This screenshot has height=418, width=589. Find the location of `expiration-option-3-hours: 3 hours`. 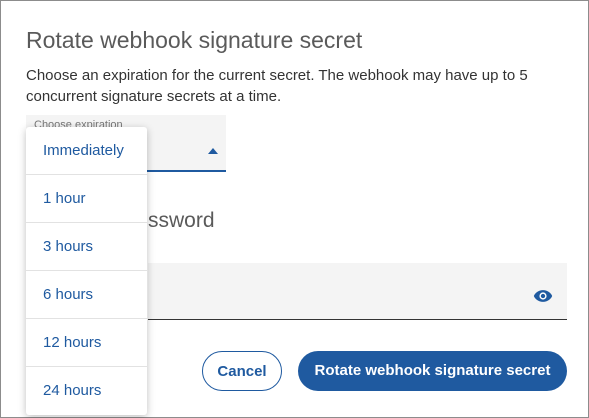

expiration-option-3-hours: 3 hours is located at coordinates (86, 247).